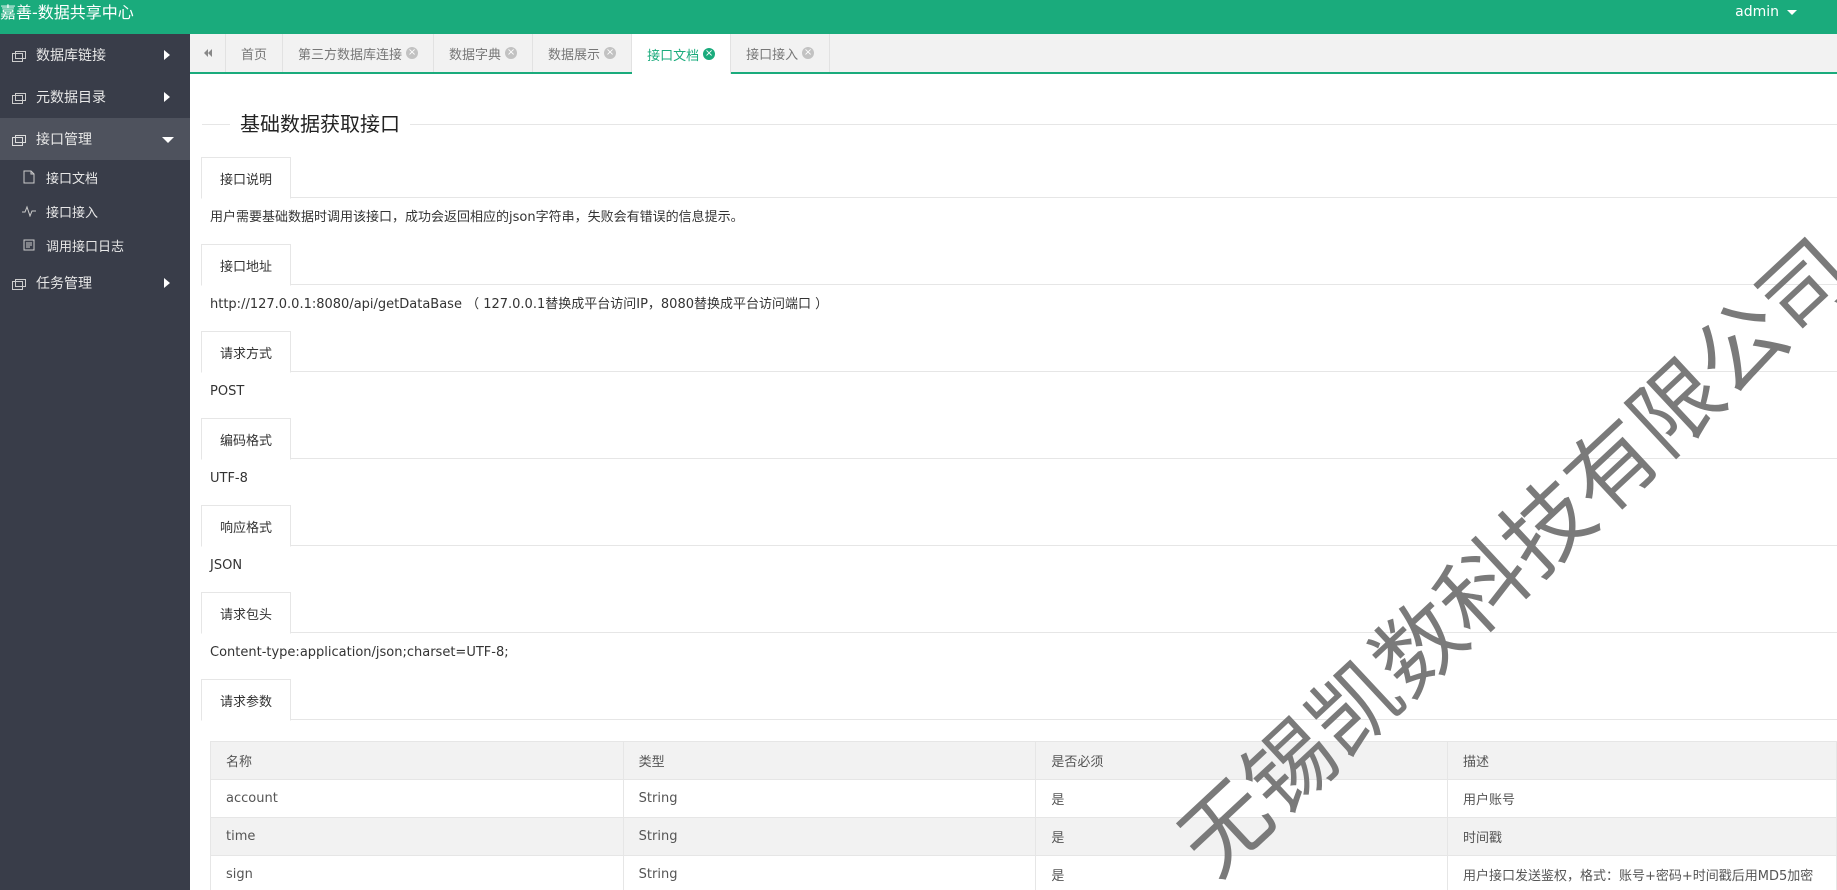  I want to click on user-name: admin, so click(1757, 12).